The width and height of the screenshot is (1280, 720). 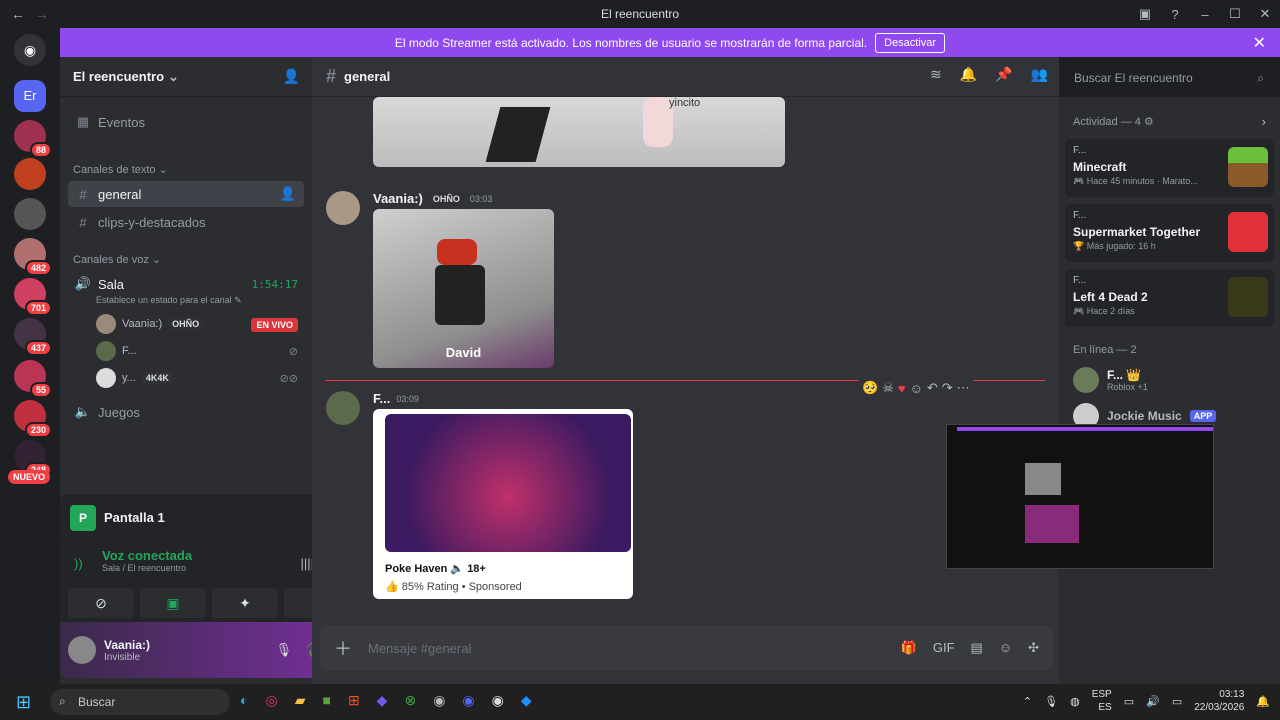 What do you see at coordinates (83, 222) in the screenshot?
I see `hash-icon: #` at bounding box center [83, 222].